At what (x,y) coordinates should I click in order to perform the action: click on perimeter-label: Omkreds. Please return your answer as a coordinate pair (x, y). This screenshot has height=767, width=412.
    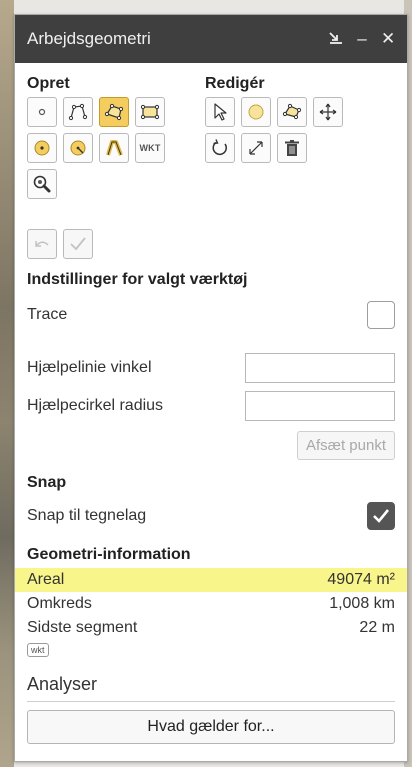
    Looking at the image, I should click on (59, 603).